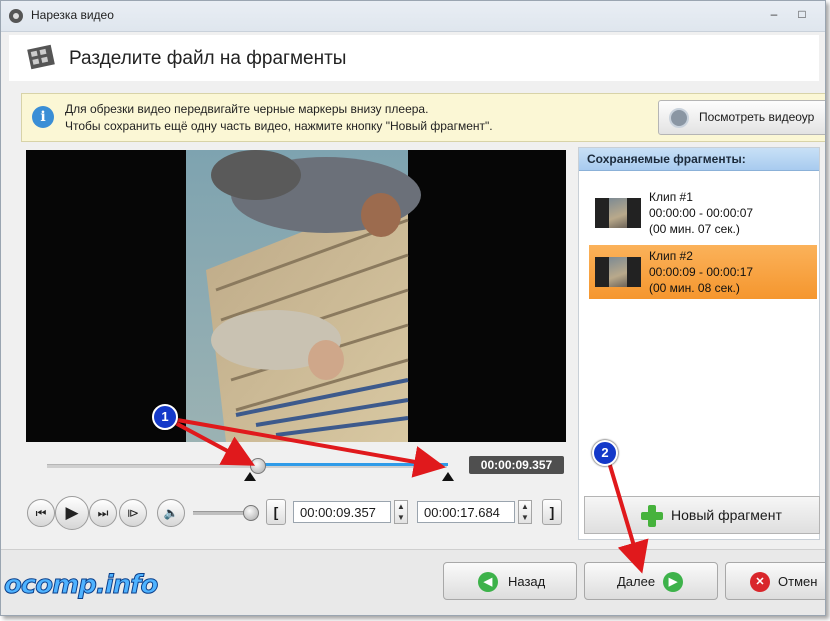 The height and width of the screenshot is (621, 830). What do you see at coordinates (605, 453) in the screenshot?
I see `annotation-badge-2: 2` at bounding box center [605, 453].